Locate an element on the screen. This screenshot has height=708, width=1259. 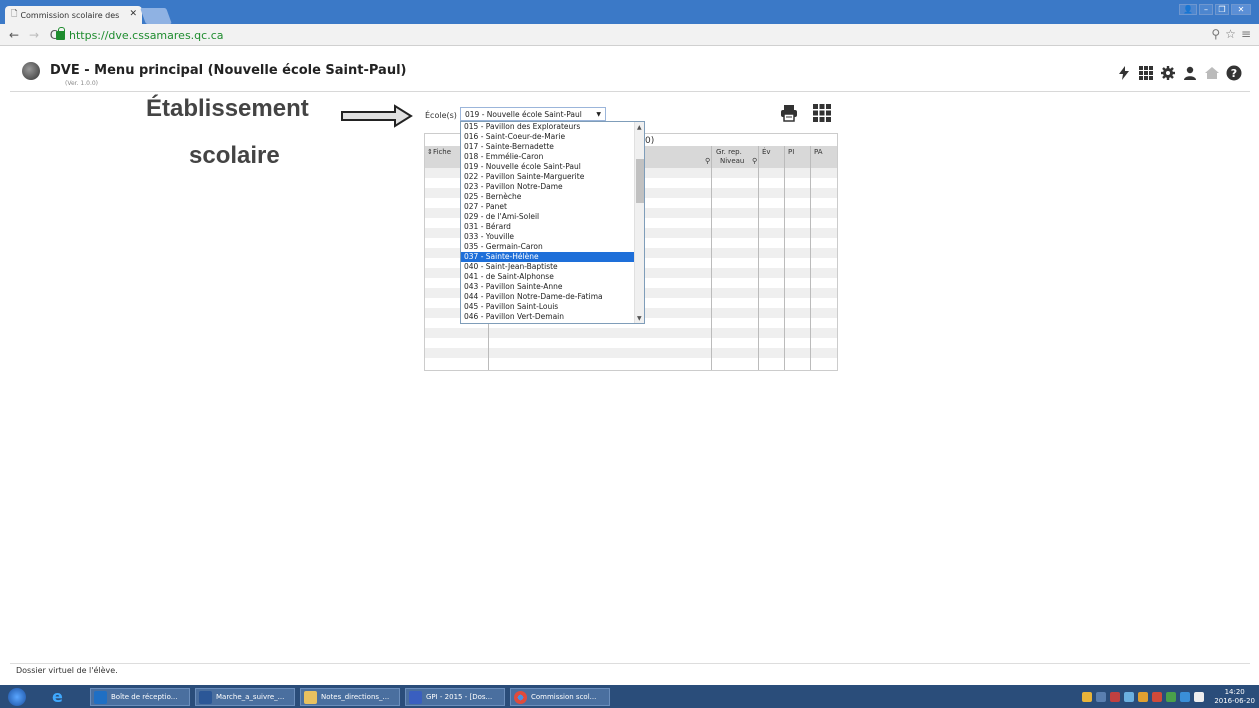
network-icon is located at coordinates (1199, 697).